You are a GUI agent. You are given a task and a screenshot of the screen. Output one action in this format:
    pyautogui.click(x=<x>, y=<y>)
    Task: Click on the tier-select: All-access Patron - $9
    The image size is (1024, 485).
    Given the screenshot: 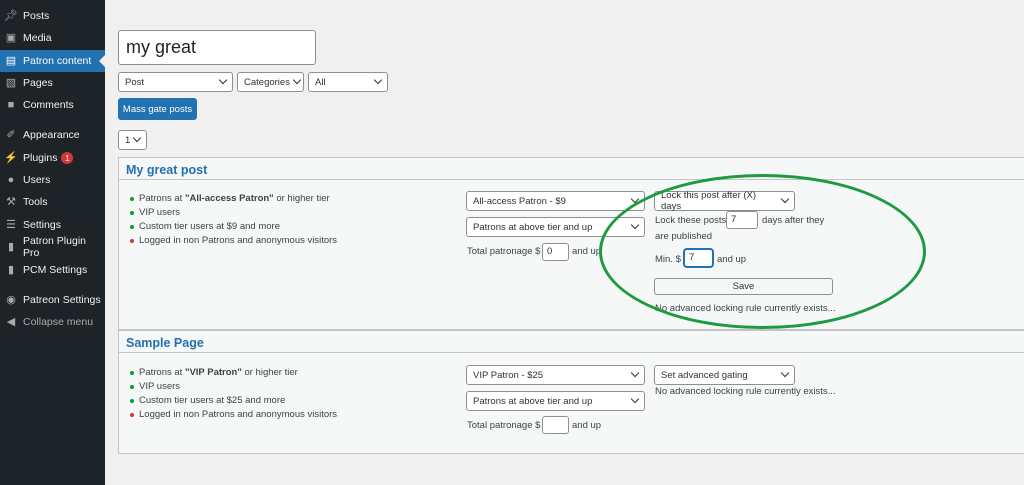 What is the action you would take?
    pyautogui.click(x=555, y=201)
    